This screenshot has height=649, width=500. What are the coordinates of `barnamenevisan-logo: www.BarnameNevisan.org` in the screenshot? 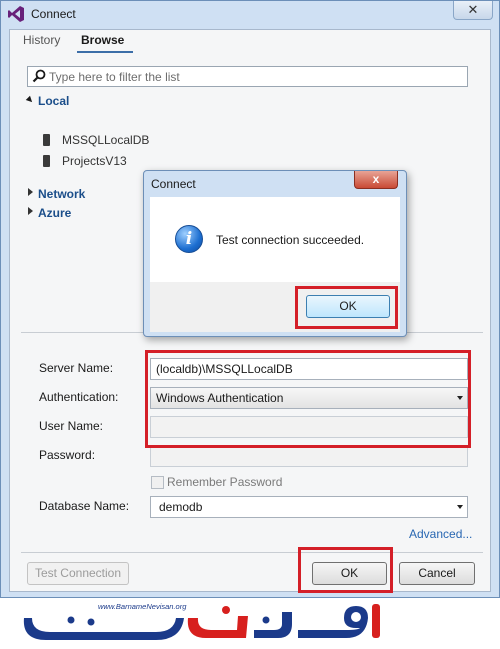 It's located at (201, 621).